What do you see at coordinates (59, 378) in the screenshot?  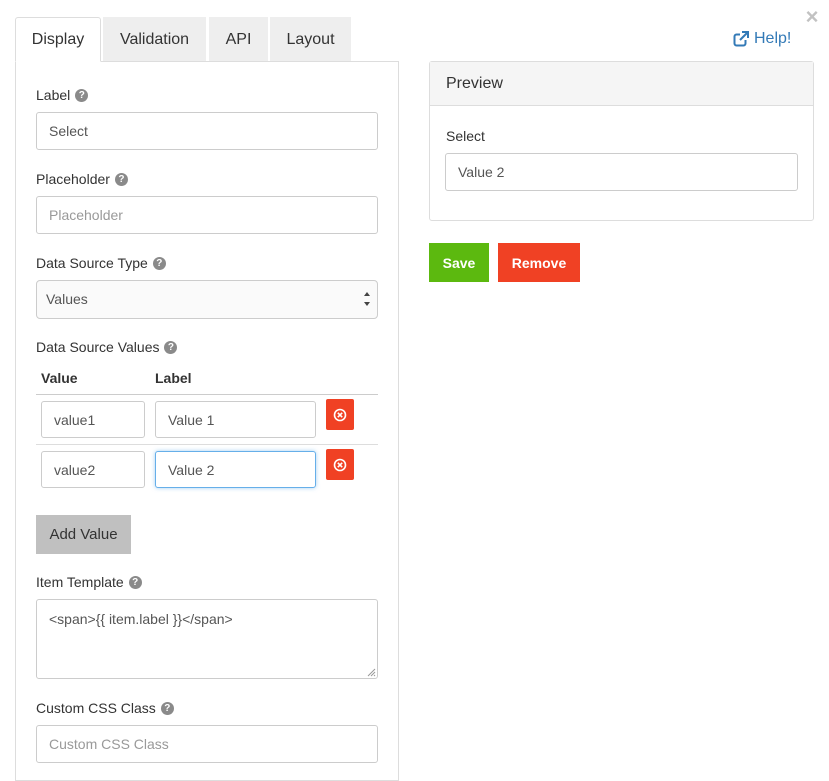 I see `column-header-value: Value` at bounding box center [59, 378].